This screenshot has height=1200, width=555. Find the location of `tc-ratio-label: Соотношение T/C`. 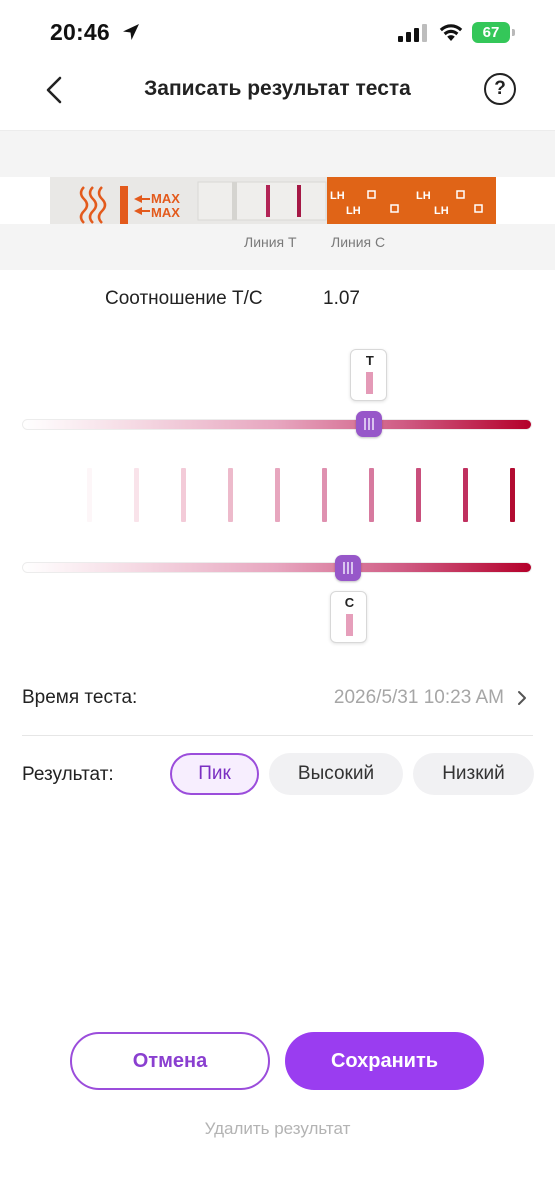

tc-ratio-label: Соотношение T/C is located at coordinates (184, 298).